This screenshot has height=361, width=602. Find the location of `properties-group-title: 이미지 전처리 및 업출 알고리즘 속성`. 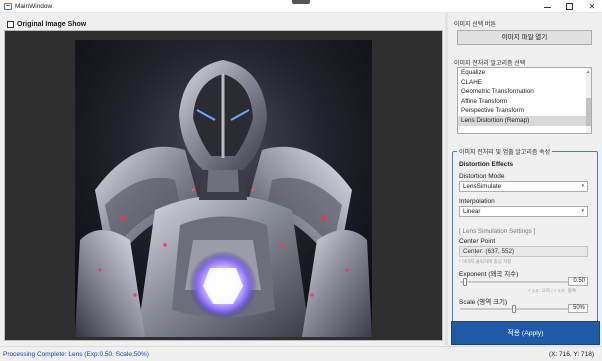

properties-group-title: 이미지 전처리 및 업출 알고리즘 속성 is located at coordinates (505, 151).